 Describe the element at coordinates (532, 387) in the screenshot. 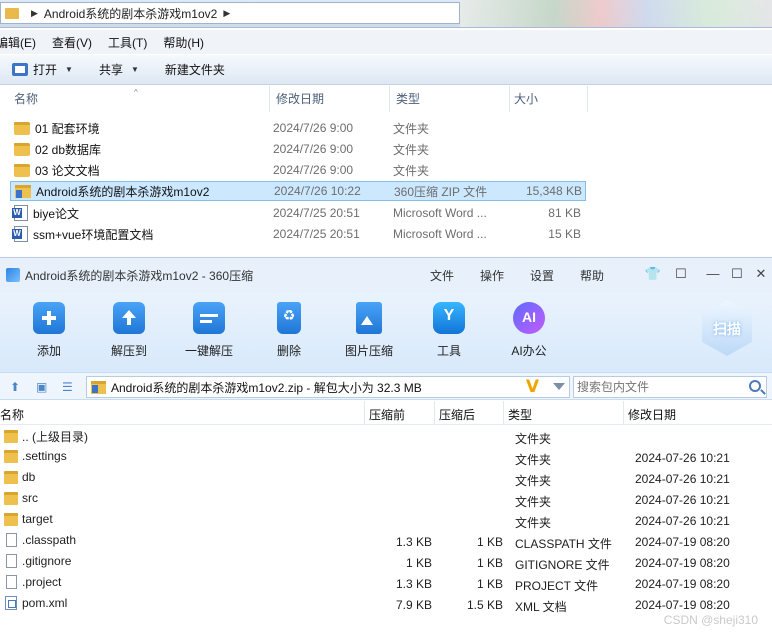

I see `v-logo-icon: V` at that location.